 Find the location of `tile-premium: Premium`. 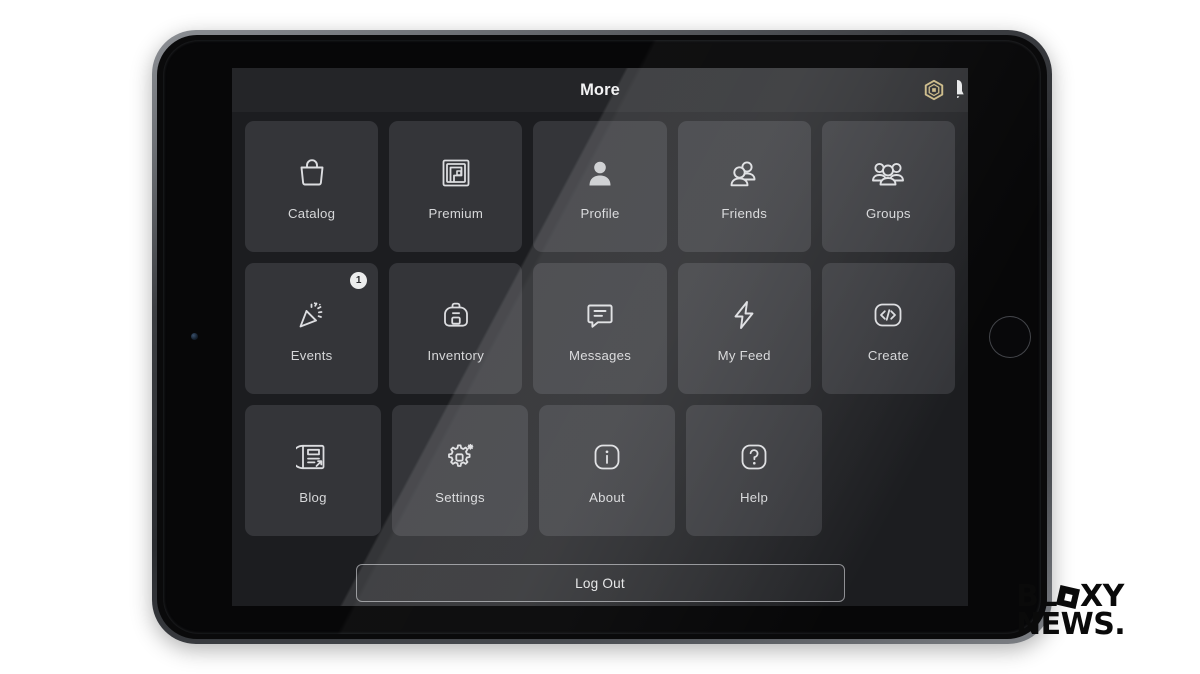

tile-premium: Premium is located at coordinates (456, 186).